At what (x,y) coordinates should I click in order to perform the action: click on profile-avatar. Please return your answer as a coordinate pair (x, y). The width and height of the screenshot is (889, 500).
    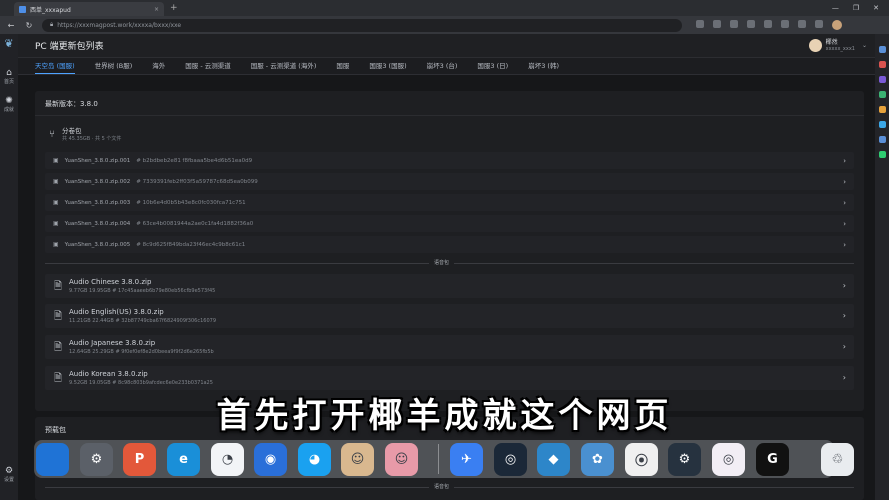
    Looking at the image, I should click on (837, 25).